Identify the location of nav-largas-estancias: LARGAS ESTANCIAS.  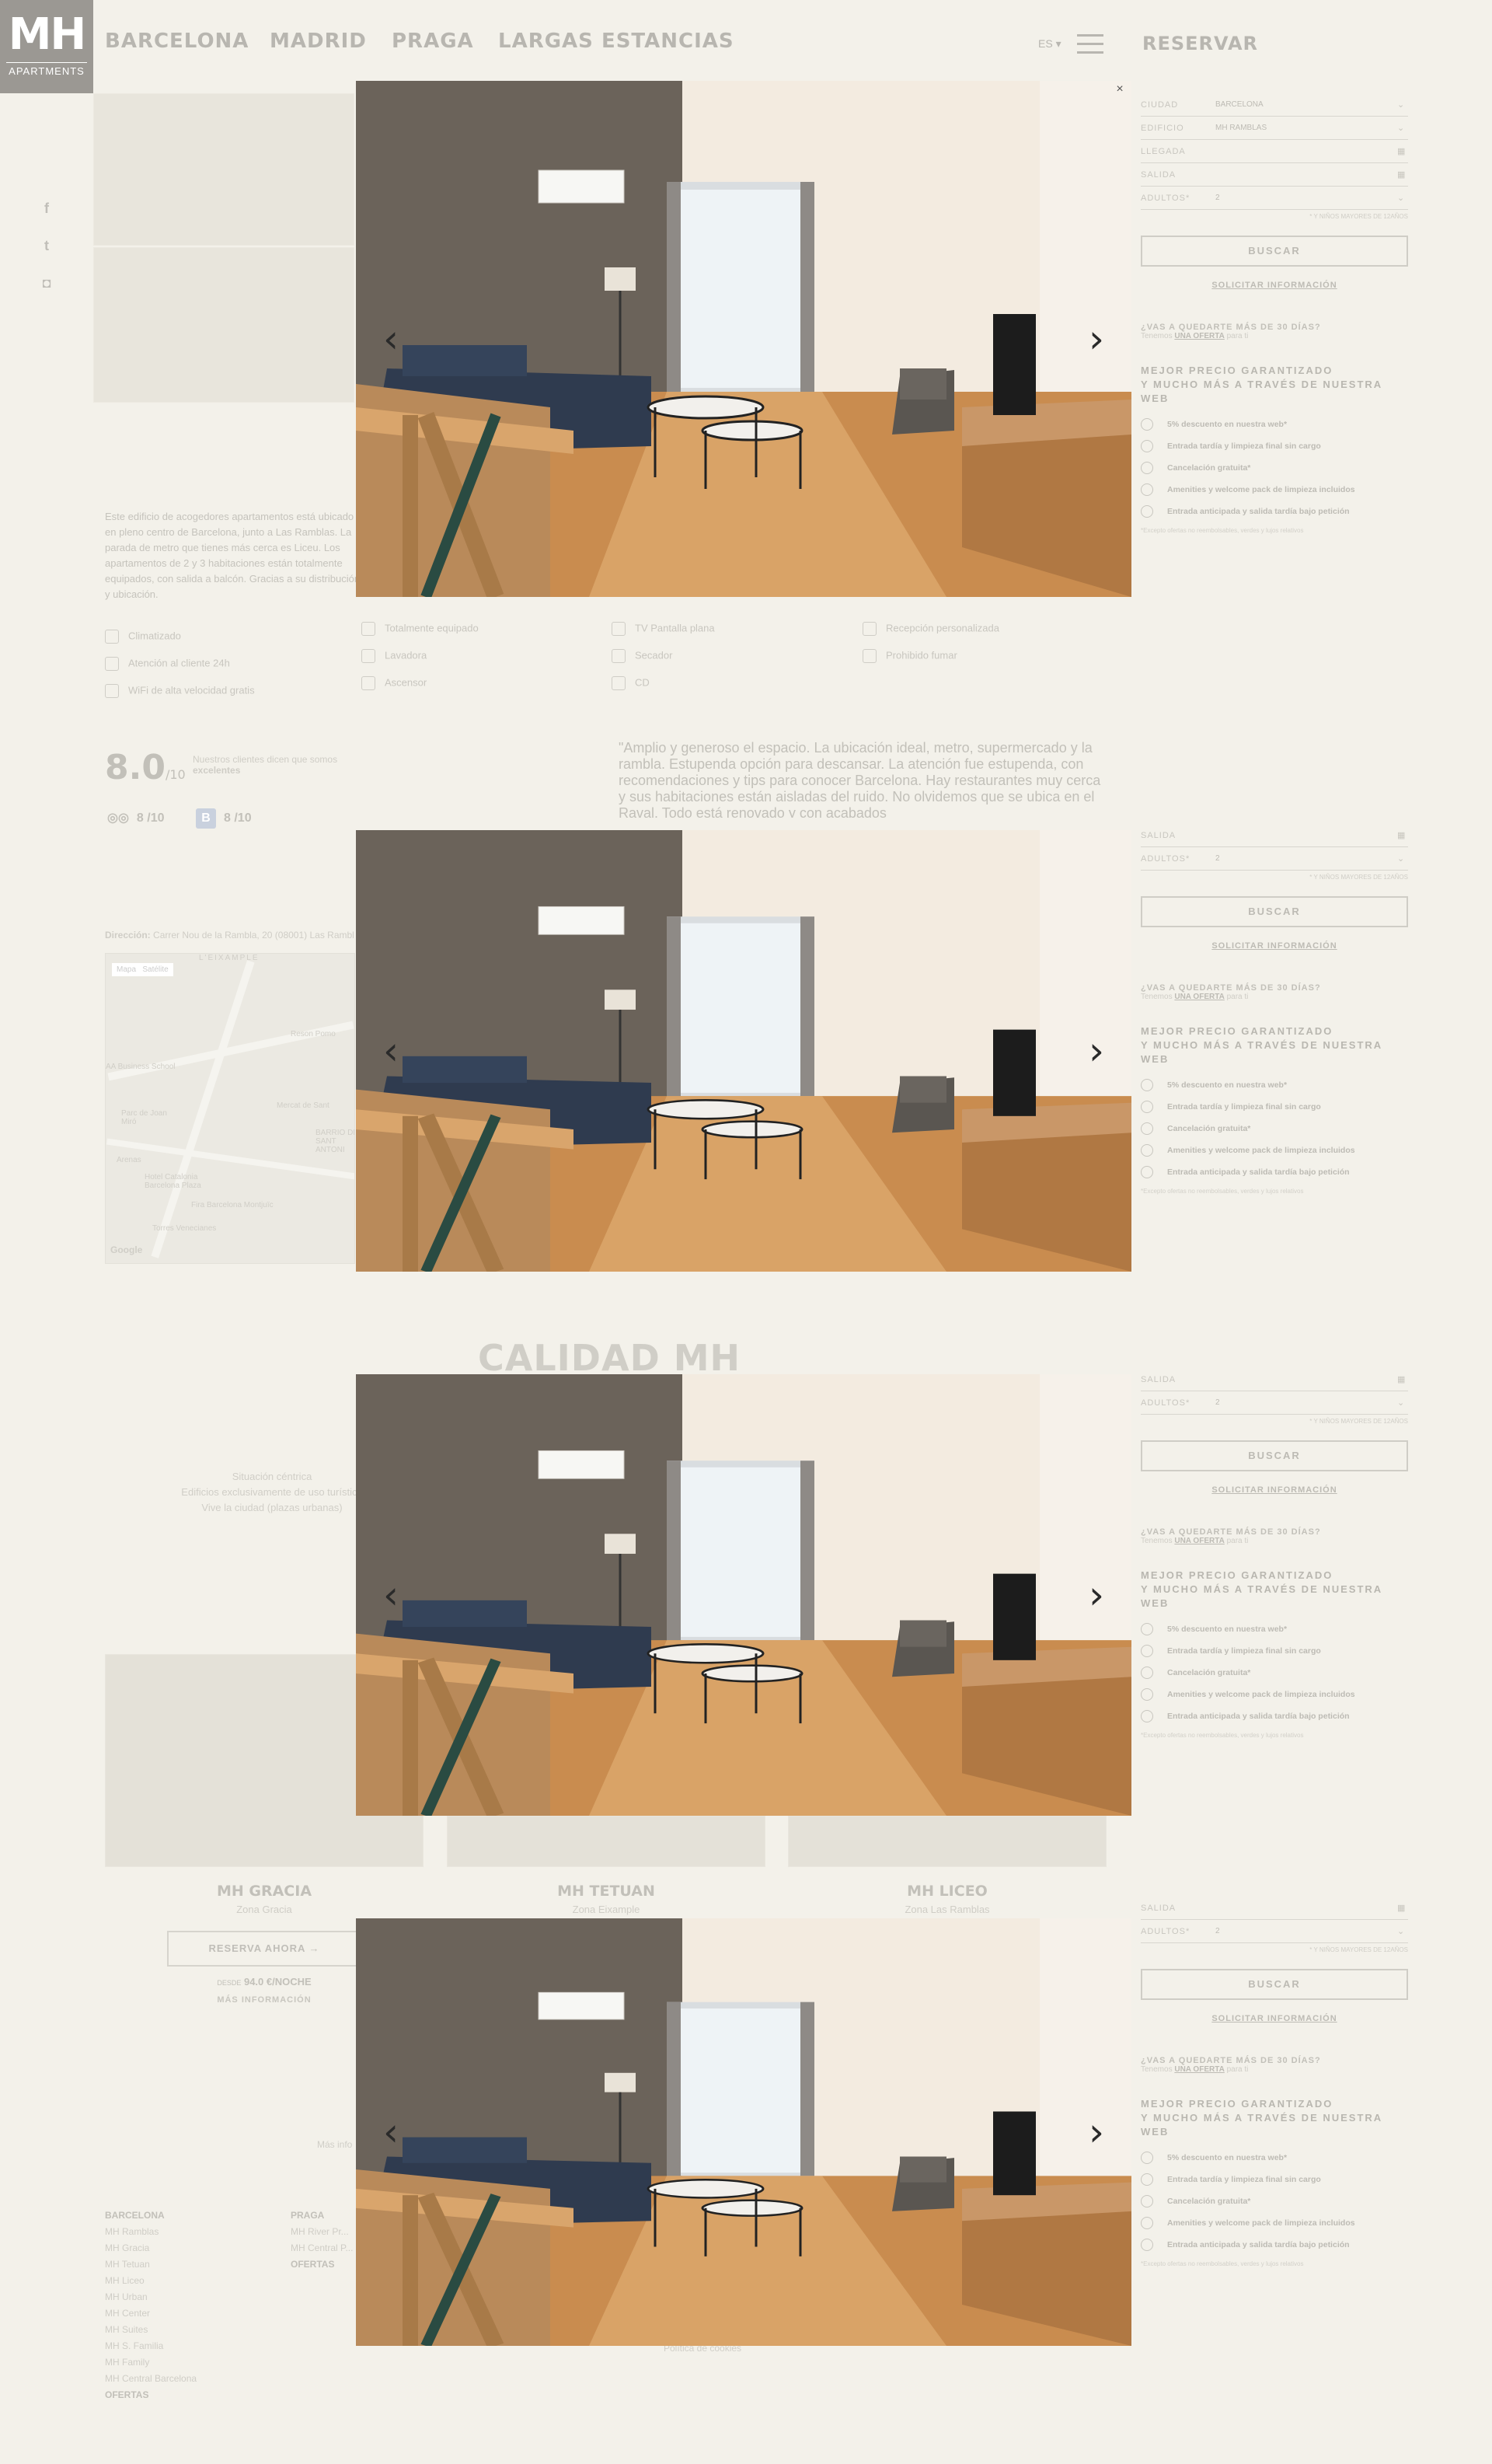
(616, 42).